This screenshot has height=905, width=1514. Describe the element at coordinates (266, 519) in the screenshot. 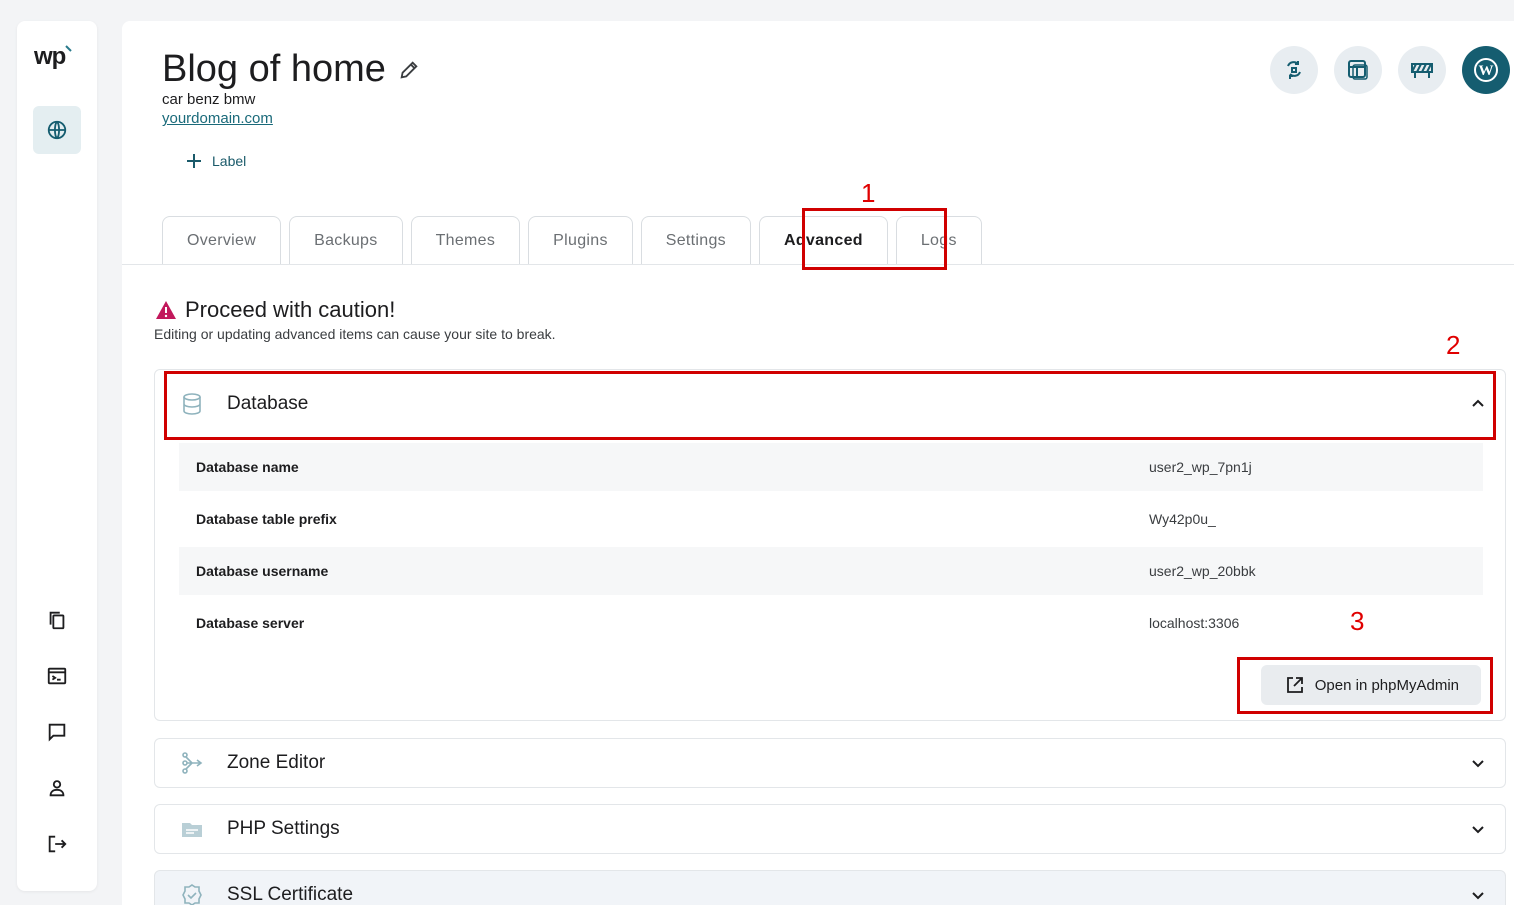

I see `row-label: Database table prefix` at that location.